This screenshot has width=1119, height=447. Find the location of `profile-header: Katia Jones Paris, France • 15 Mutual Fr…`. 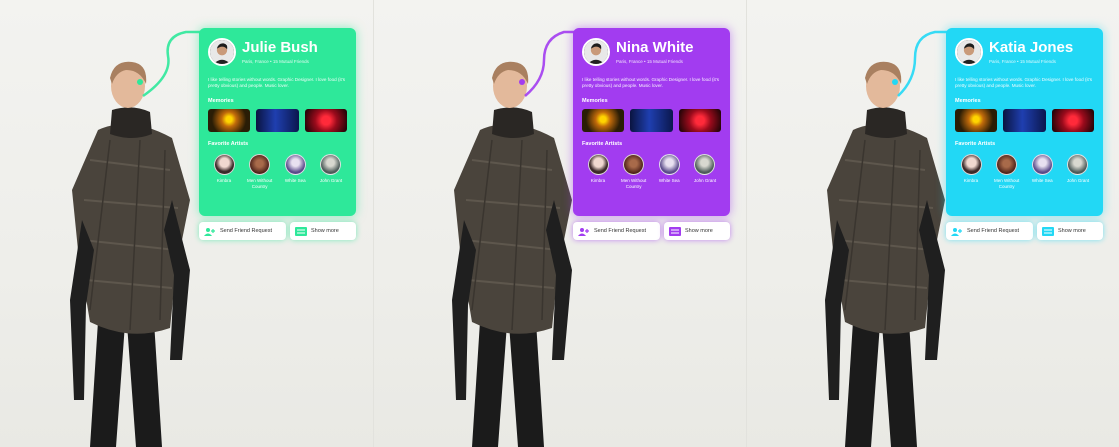

profile-header: Katia Jones Paris, France • 15 Mutual Fr… is located at coordinates (1024, 52).